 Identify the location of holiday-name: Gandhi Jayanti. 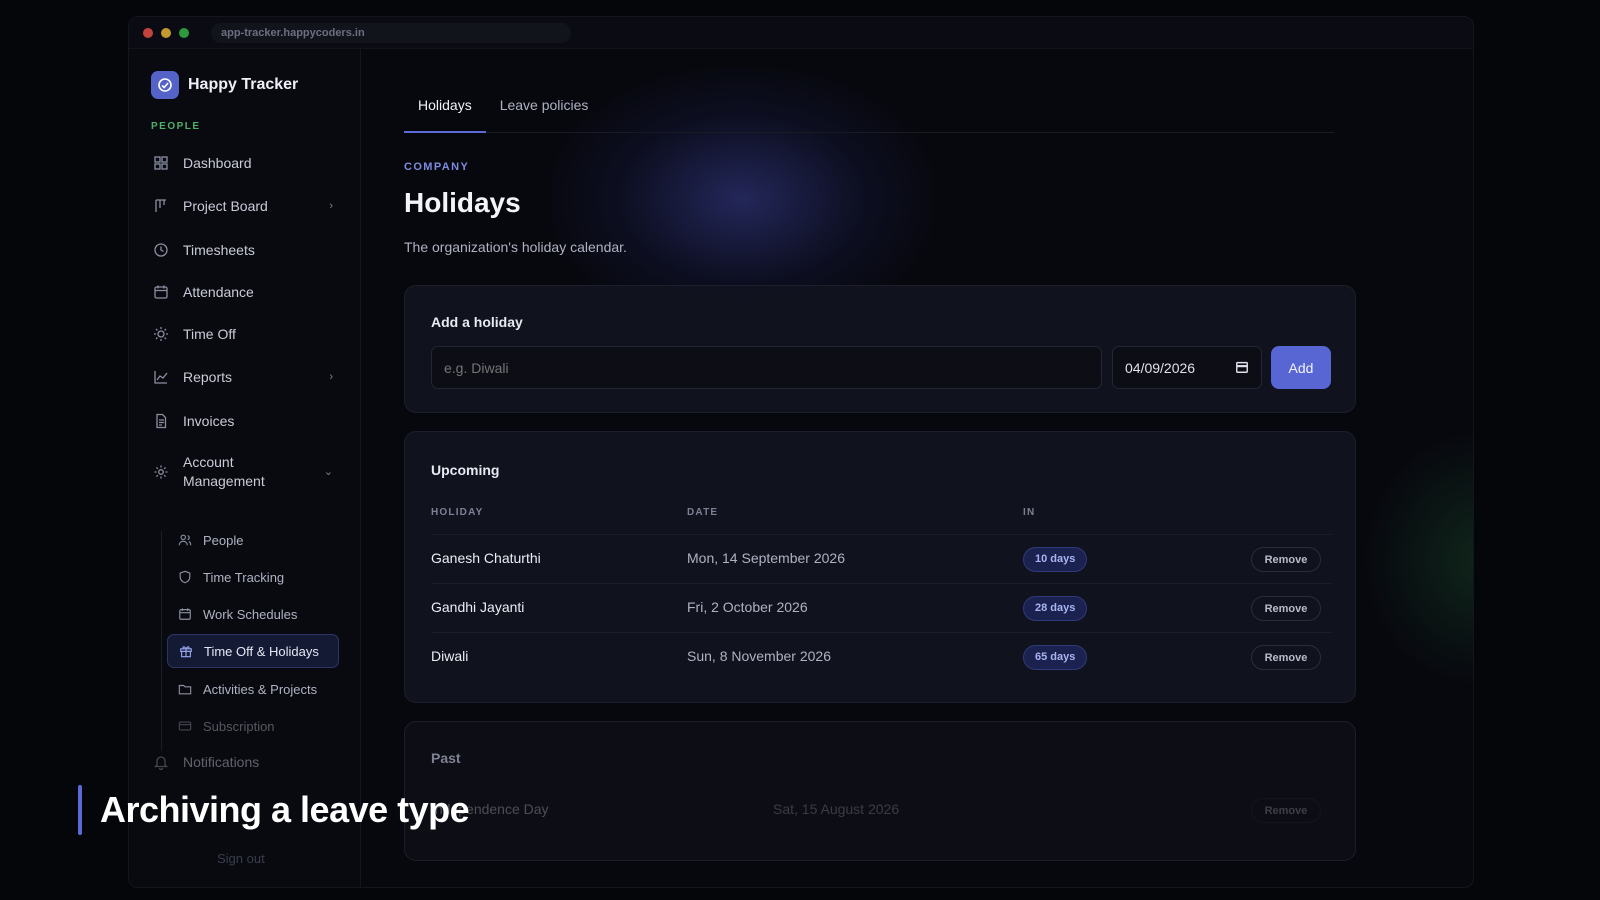
(478, 607).